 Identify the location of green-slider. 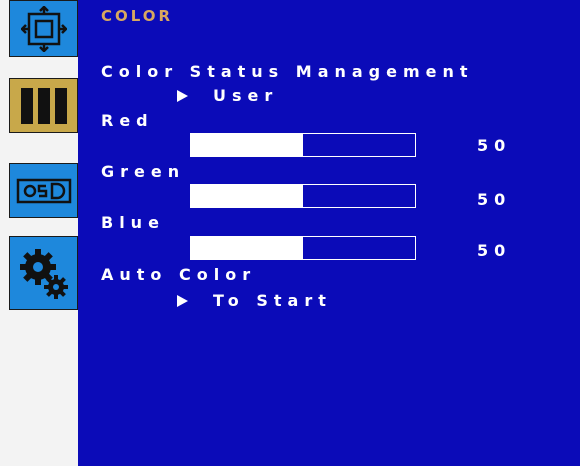
(303, 196).